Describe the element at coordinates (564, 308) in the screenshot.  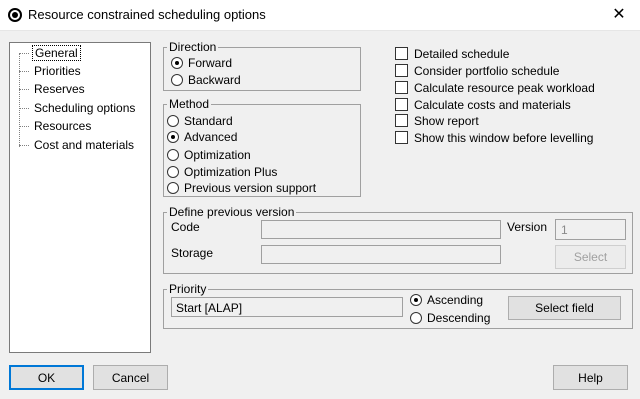
I see `select-field-button: Select field` at that location.